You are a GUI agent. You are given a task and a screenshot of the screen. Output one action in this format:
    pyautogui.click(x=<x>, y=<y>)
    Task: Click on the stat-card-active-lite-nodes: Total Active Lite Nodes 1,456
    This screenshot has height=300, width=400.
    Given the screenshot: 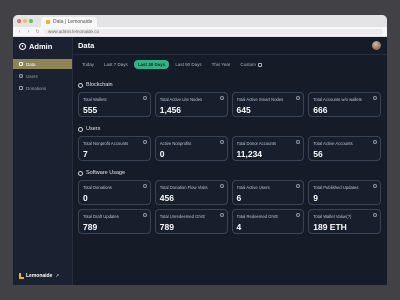 What is the action you would take?
    pyautogui.click(x=191, y=104)
    